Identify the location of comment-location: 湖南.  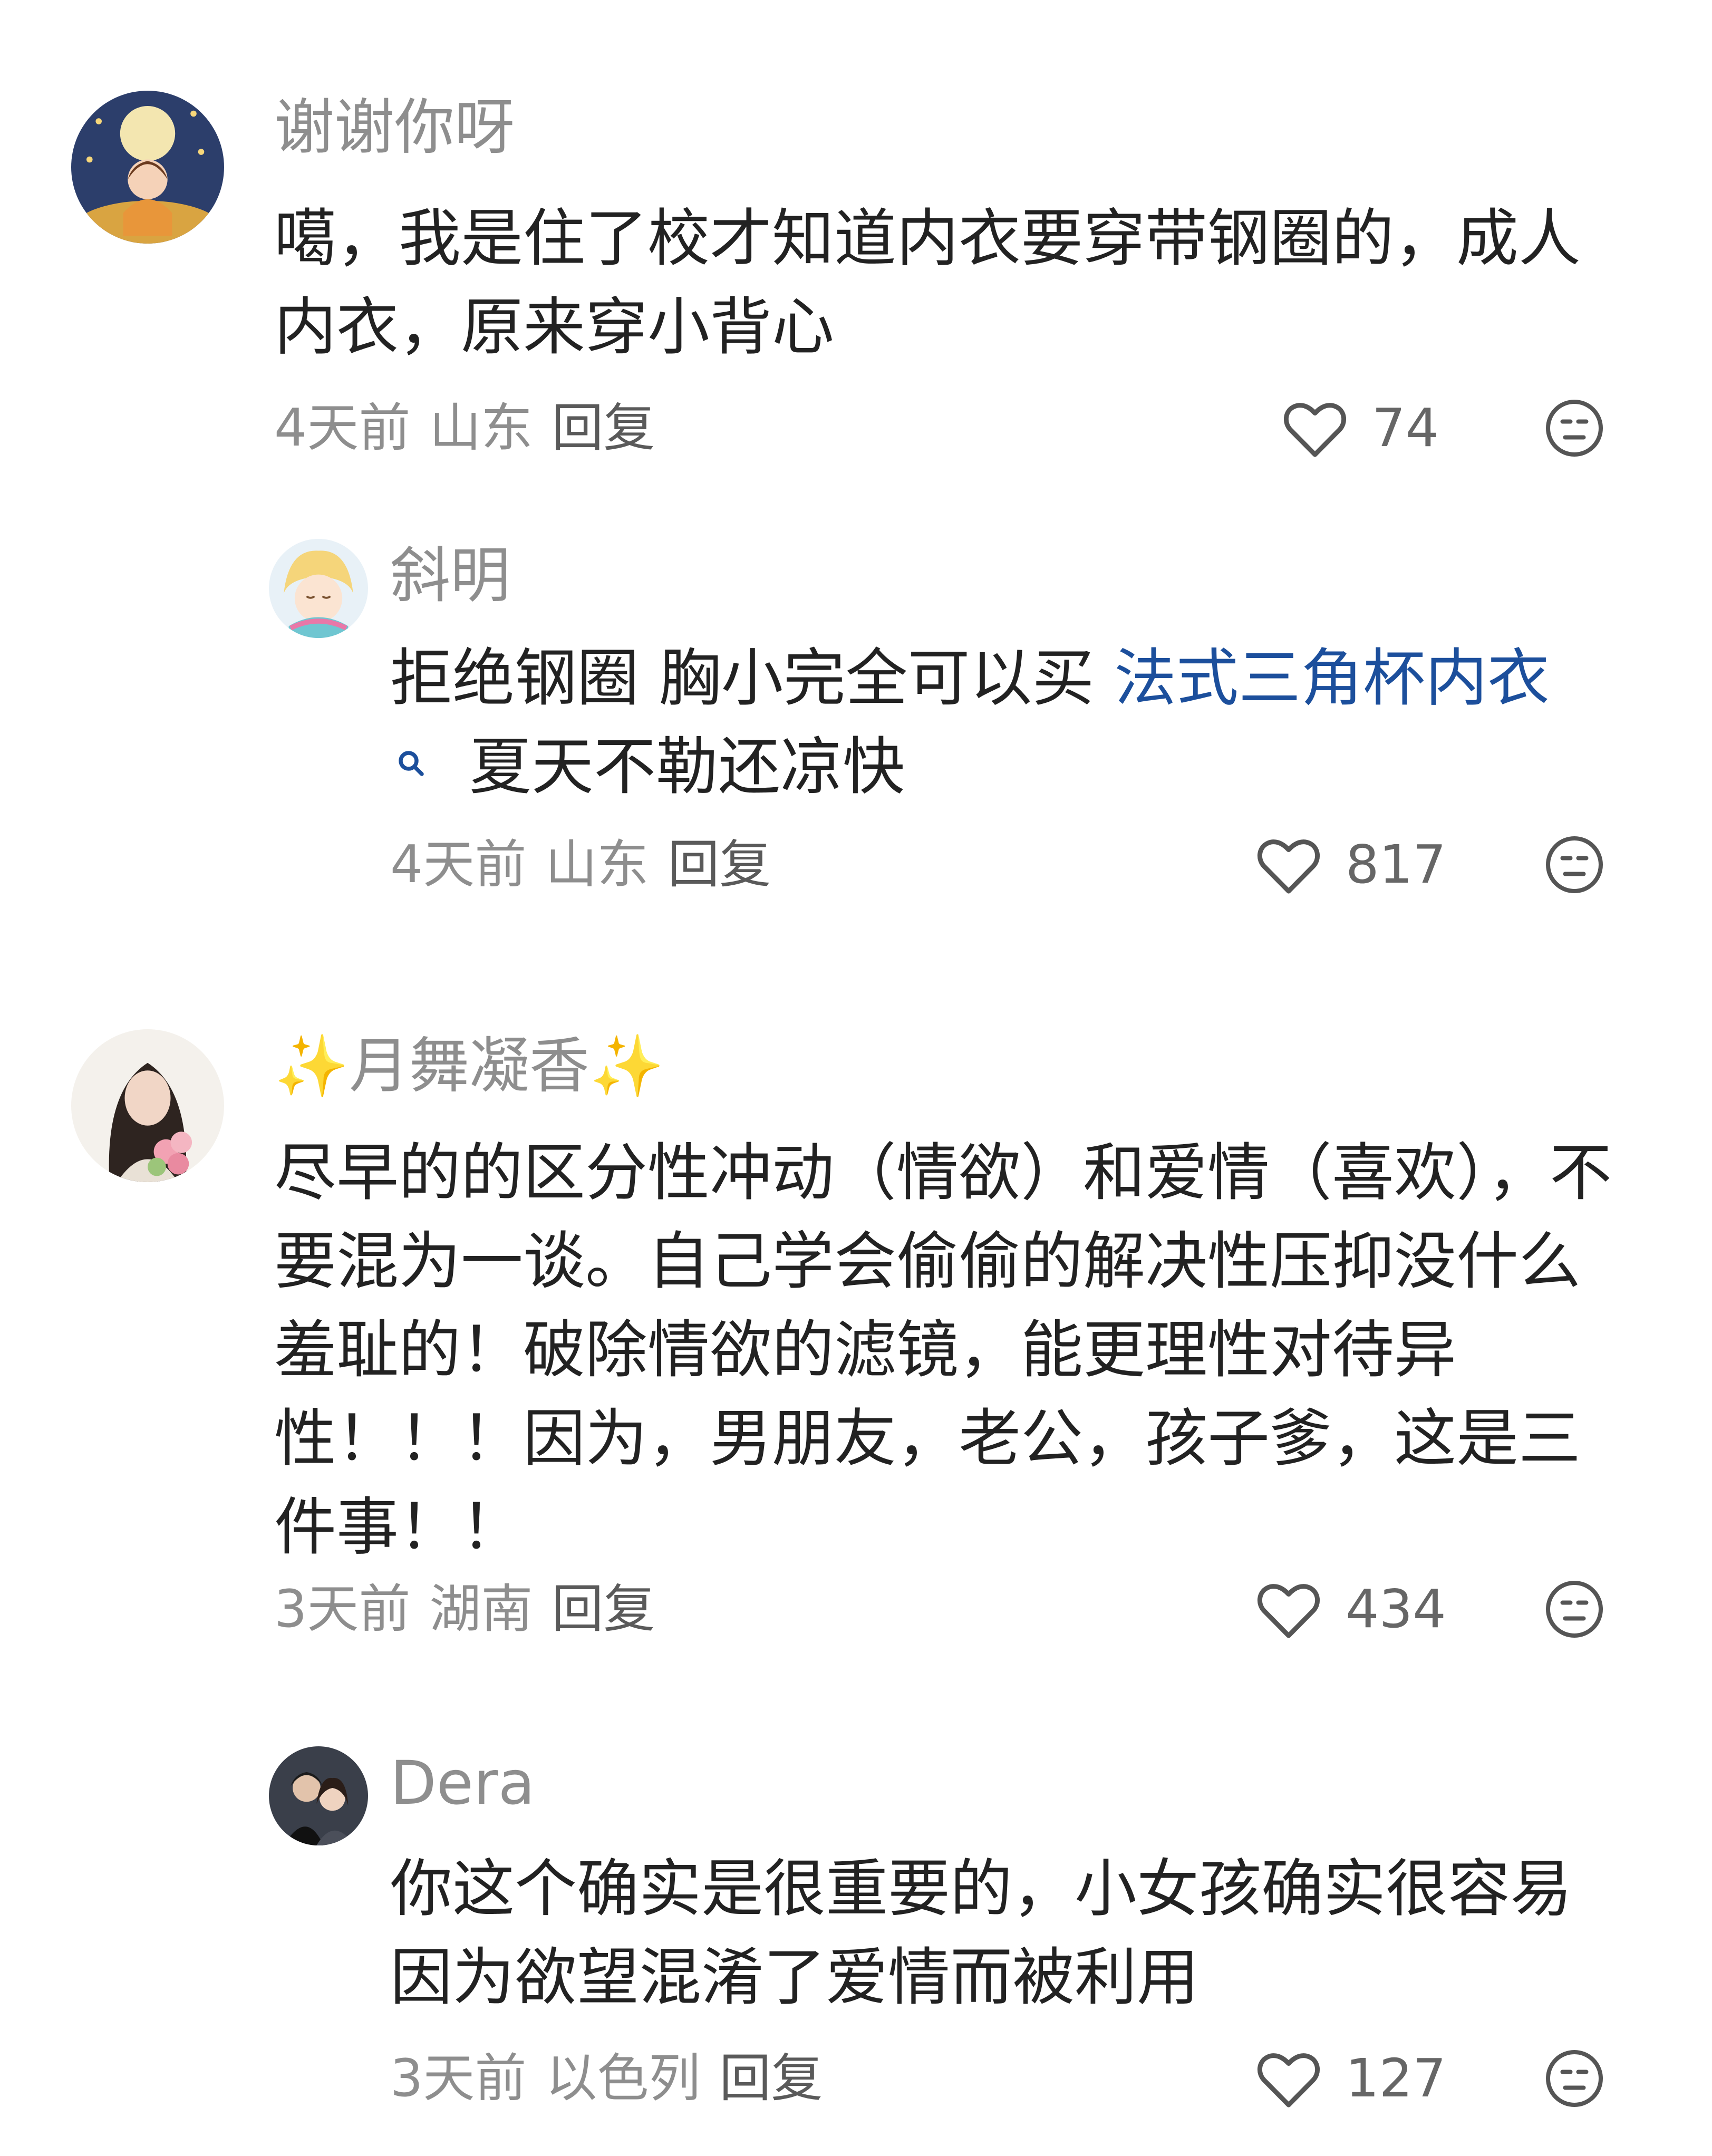
(481, 1609).